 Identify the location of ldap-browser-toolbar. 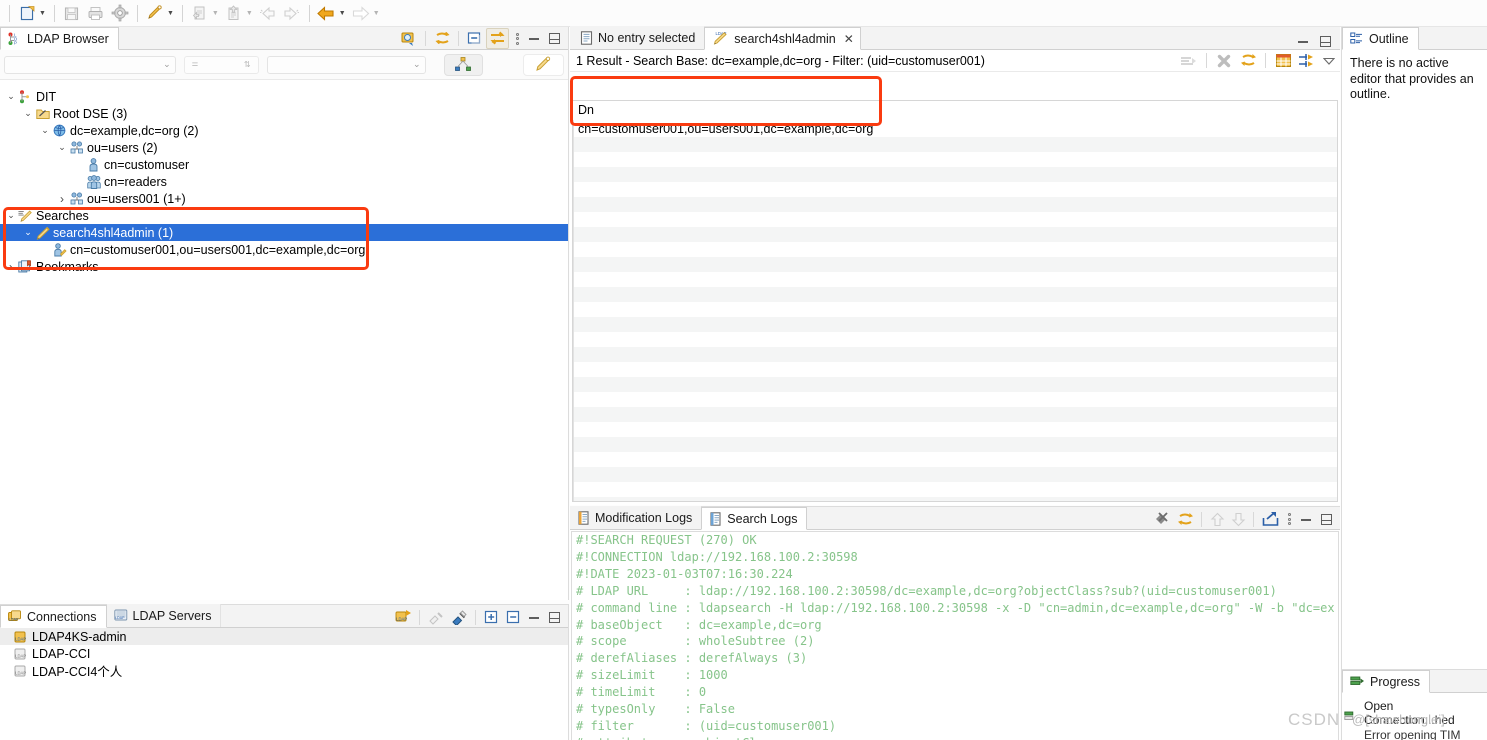
(483, 38).